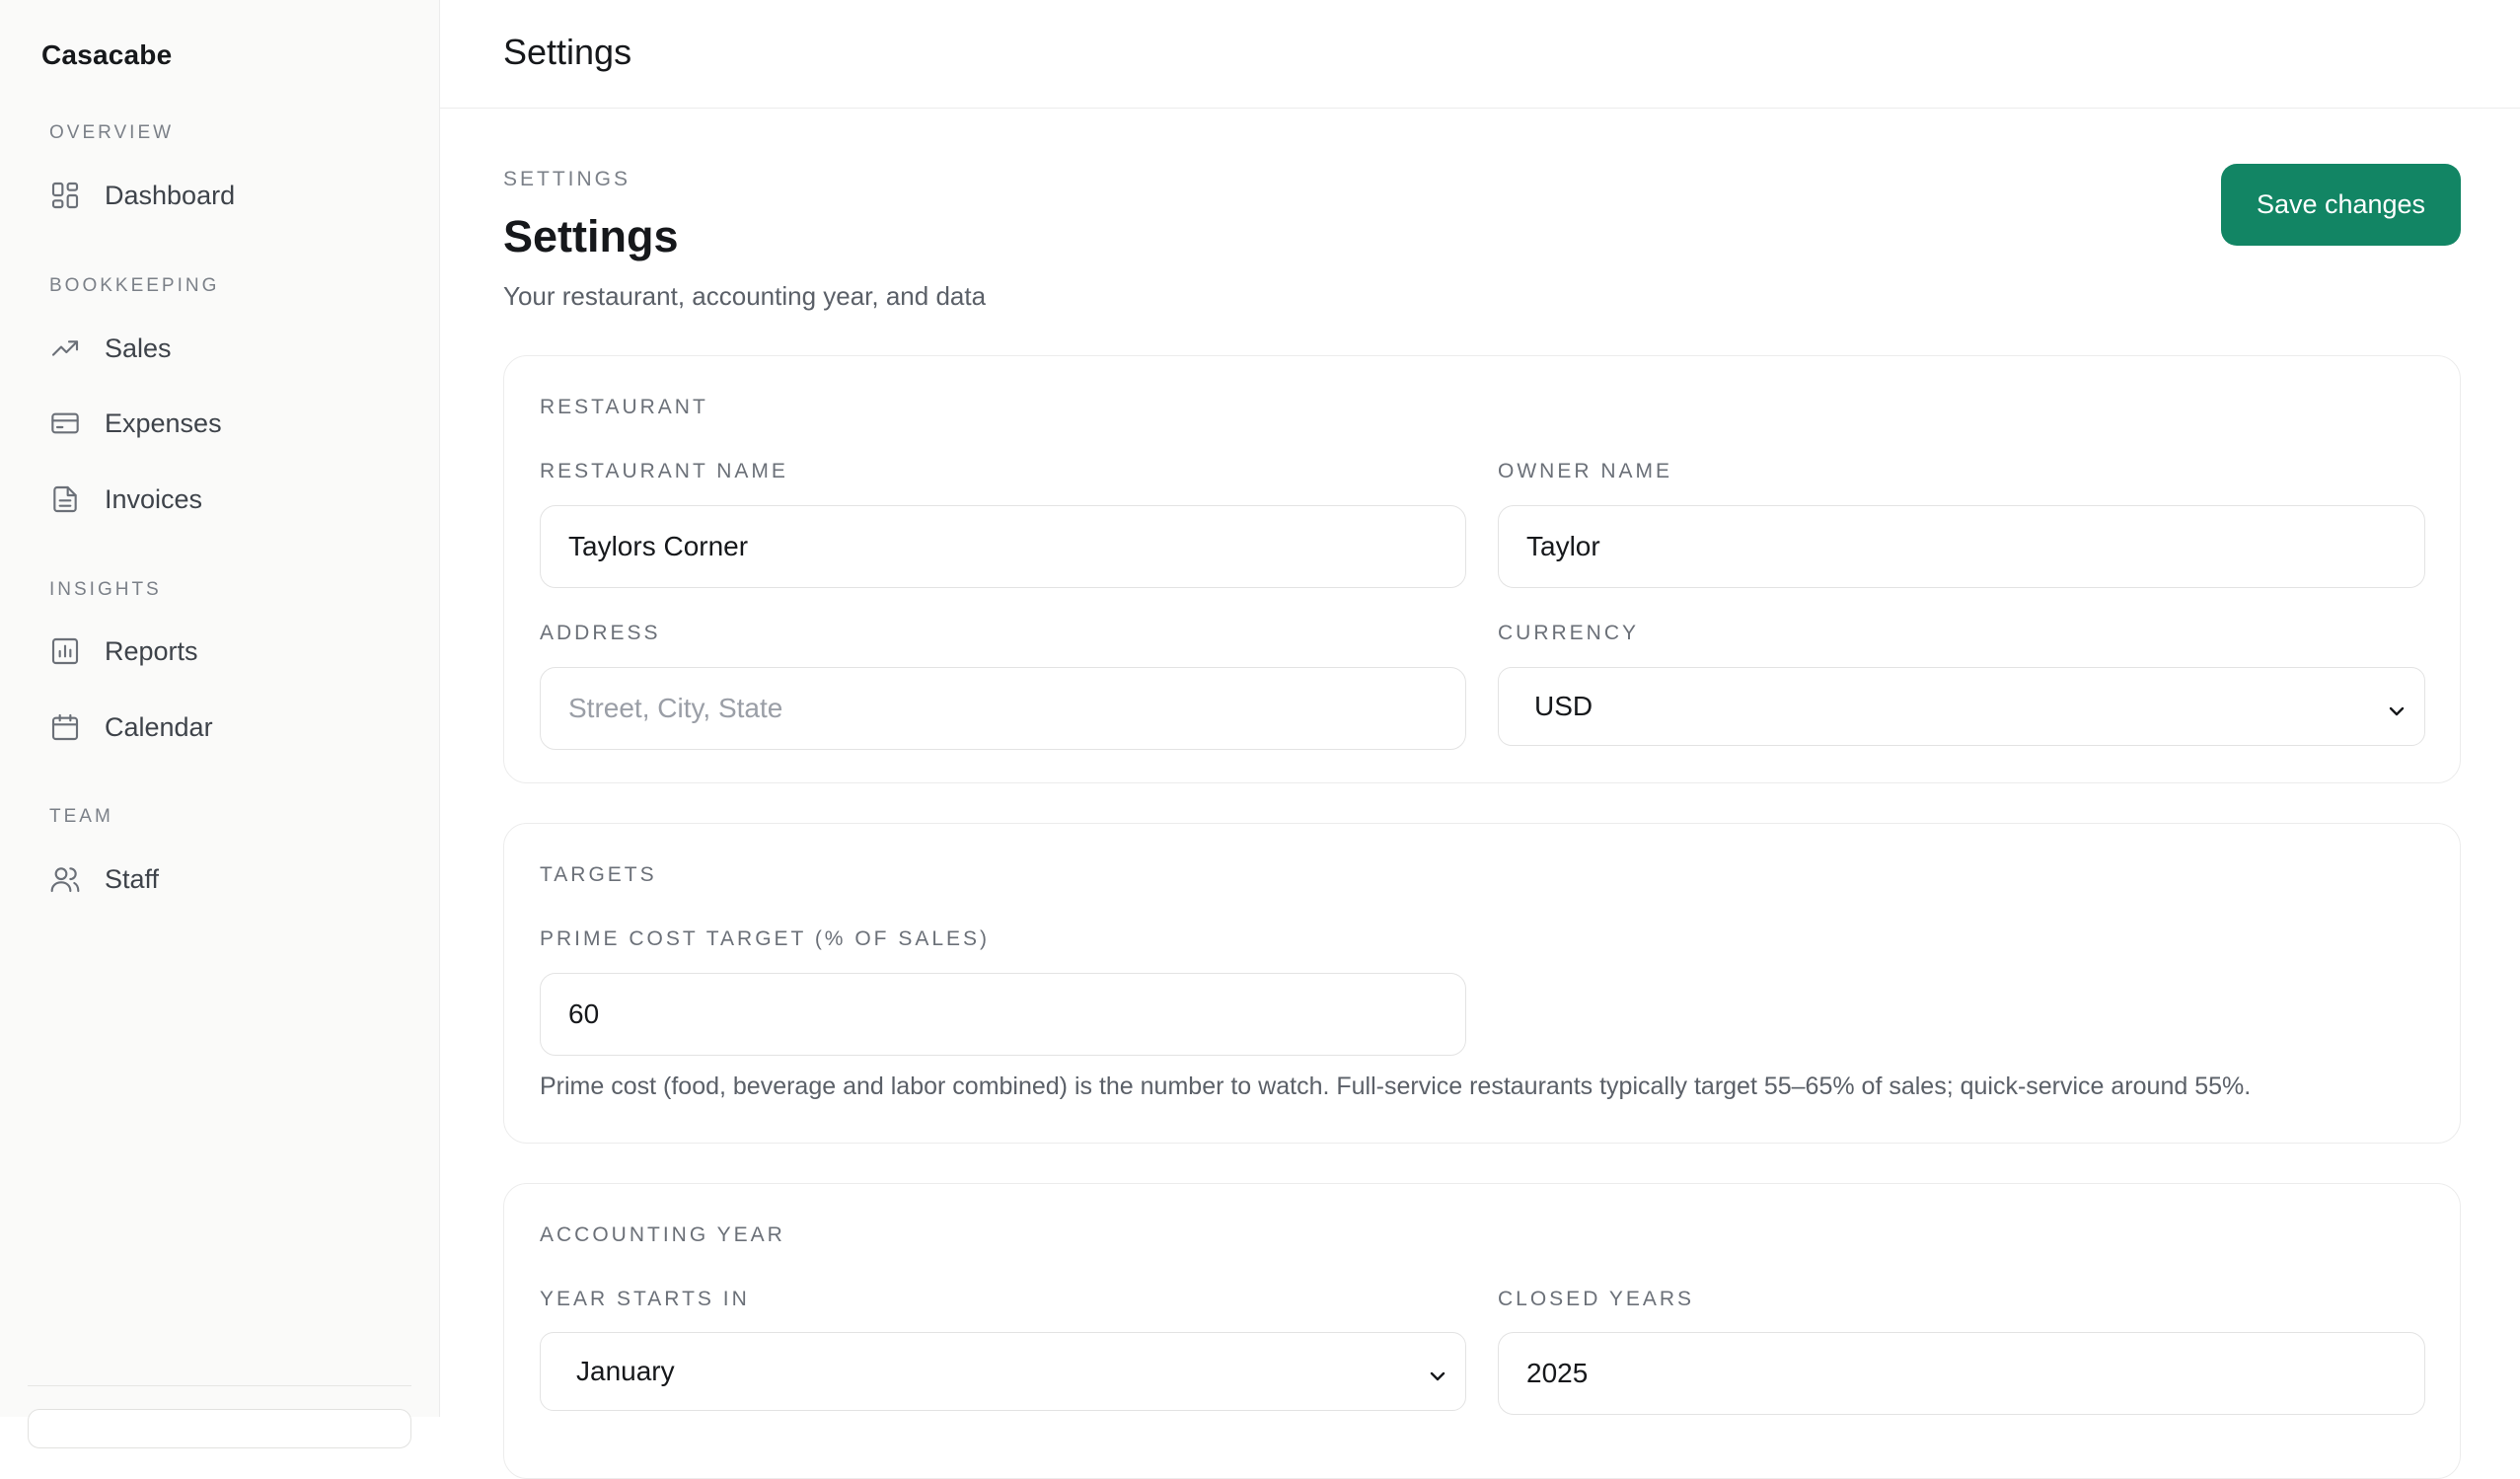 This screenshot has height=1479, width=2520. Describe the element at coordinates (1585, 471) in the screenshot. I see `owner-name-label: OWNER NAME` at that location.